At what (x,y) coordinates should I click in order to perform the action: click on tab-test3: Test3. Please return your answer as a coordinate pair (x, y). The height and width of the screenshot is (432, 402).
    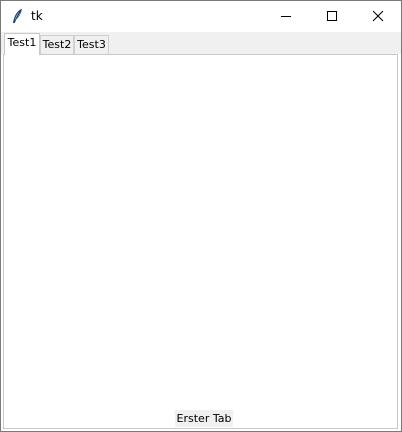
    Looking at the image, I should click on (91, 44).